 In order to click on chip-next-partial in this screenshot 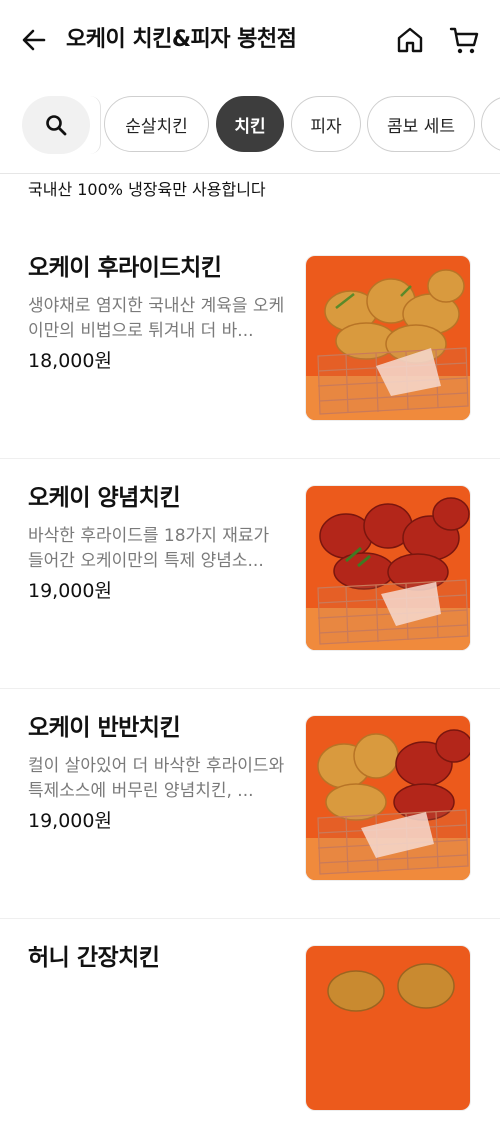, I will do `click(490, 124)`.